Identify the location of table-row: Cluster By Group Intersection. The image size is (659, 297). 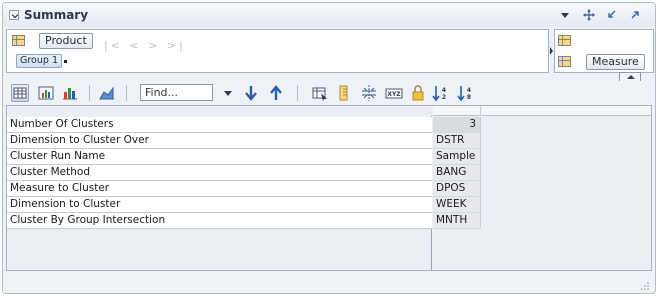
(219, 221).